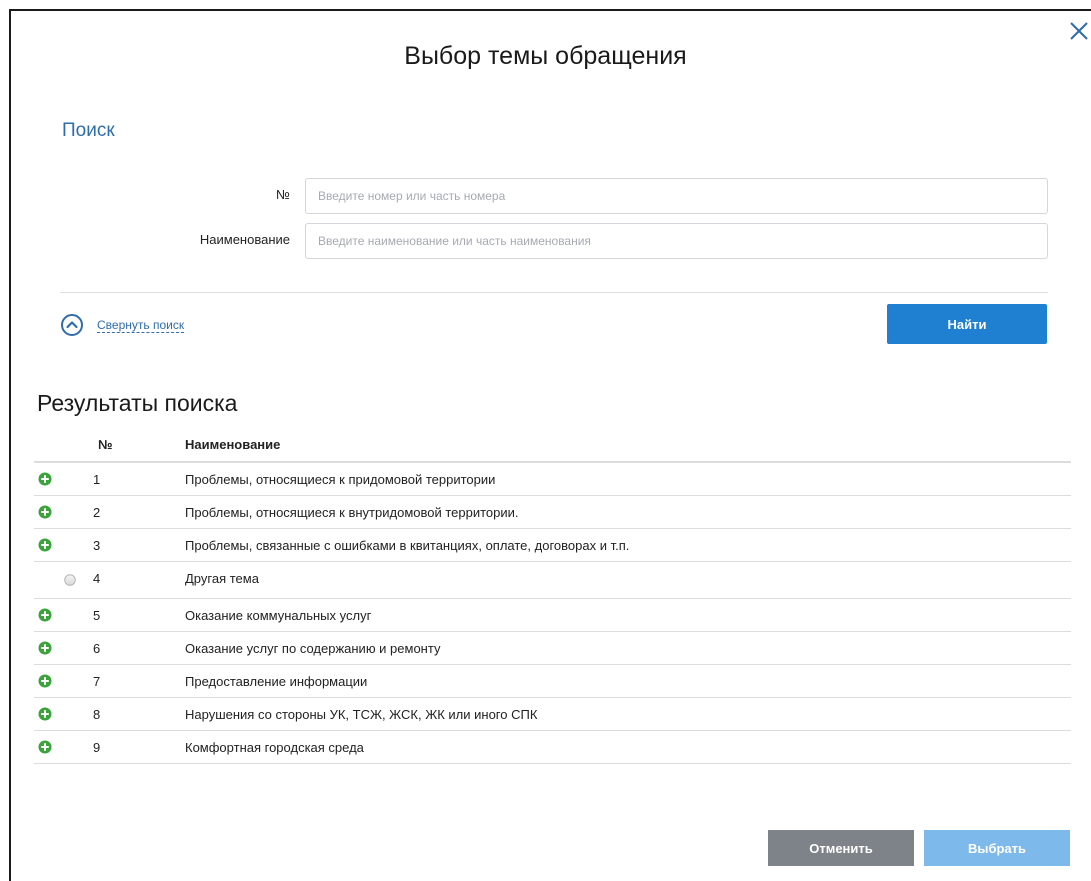 The width and height of the screenshot is (1091, 881). I want to click on chevron-up-circle-icon, so click(72, 325).